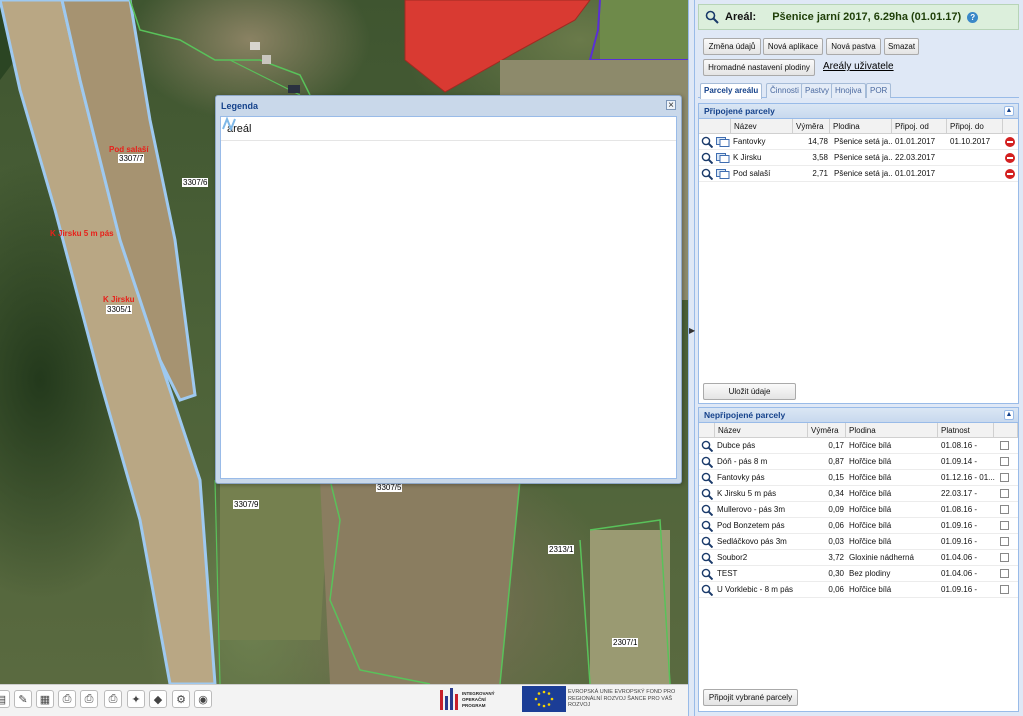  What do you see at coordinates (793, 46) in the screenshot?
I see `new-application-button: Nová aplikace` at bounding box center [793, 46].